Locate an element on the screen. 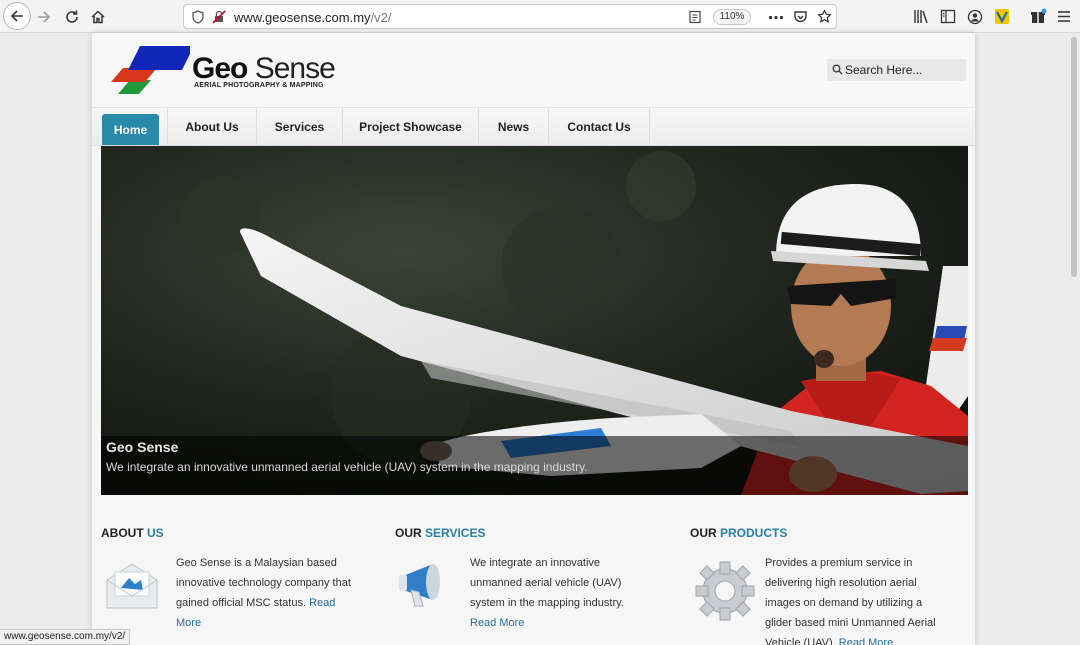 The height and width of the screenshot is (645, 1080). gear-icon is located at coordinates (725, 591).